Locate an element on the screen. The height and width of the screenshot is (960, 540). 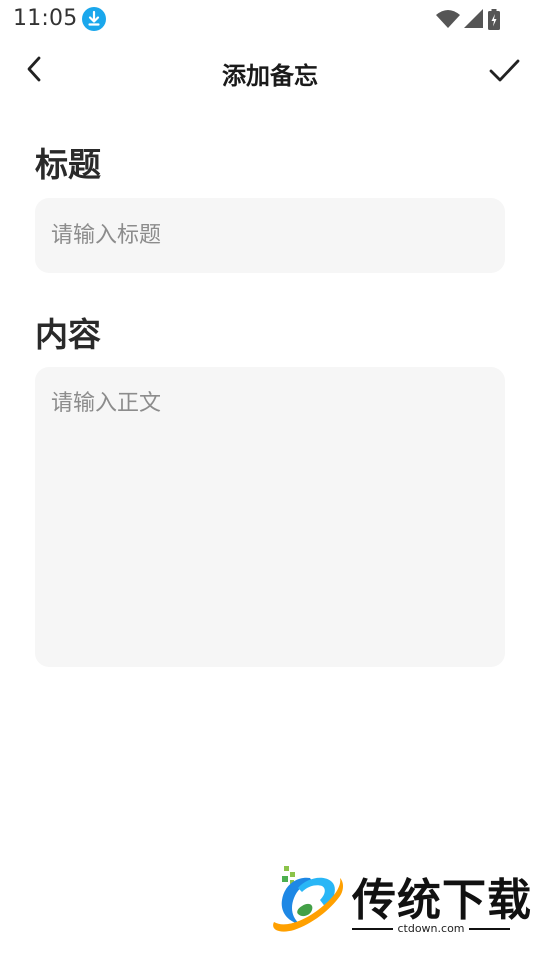
wifi-icon is located at coordinates (448, 19).